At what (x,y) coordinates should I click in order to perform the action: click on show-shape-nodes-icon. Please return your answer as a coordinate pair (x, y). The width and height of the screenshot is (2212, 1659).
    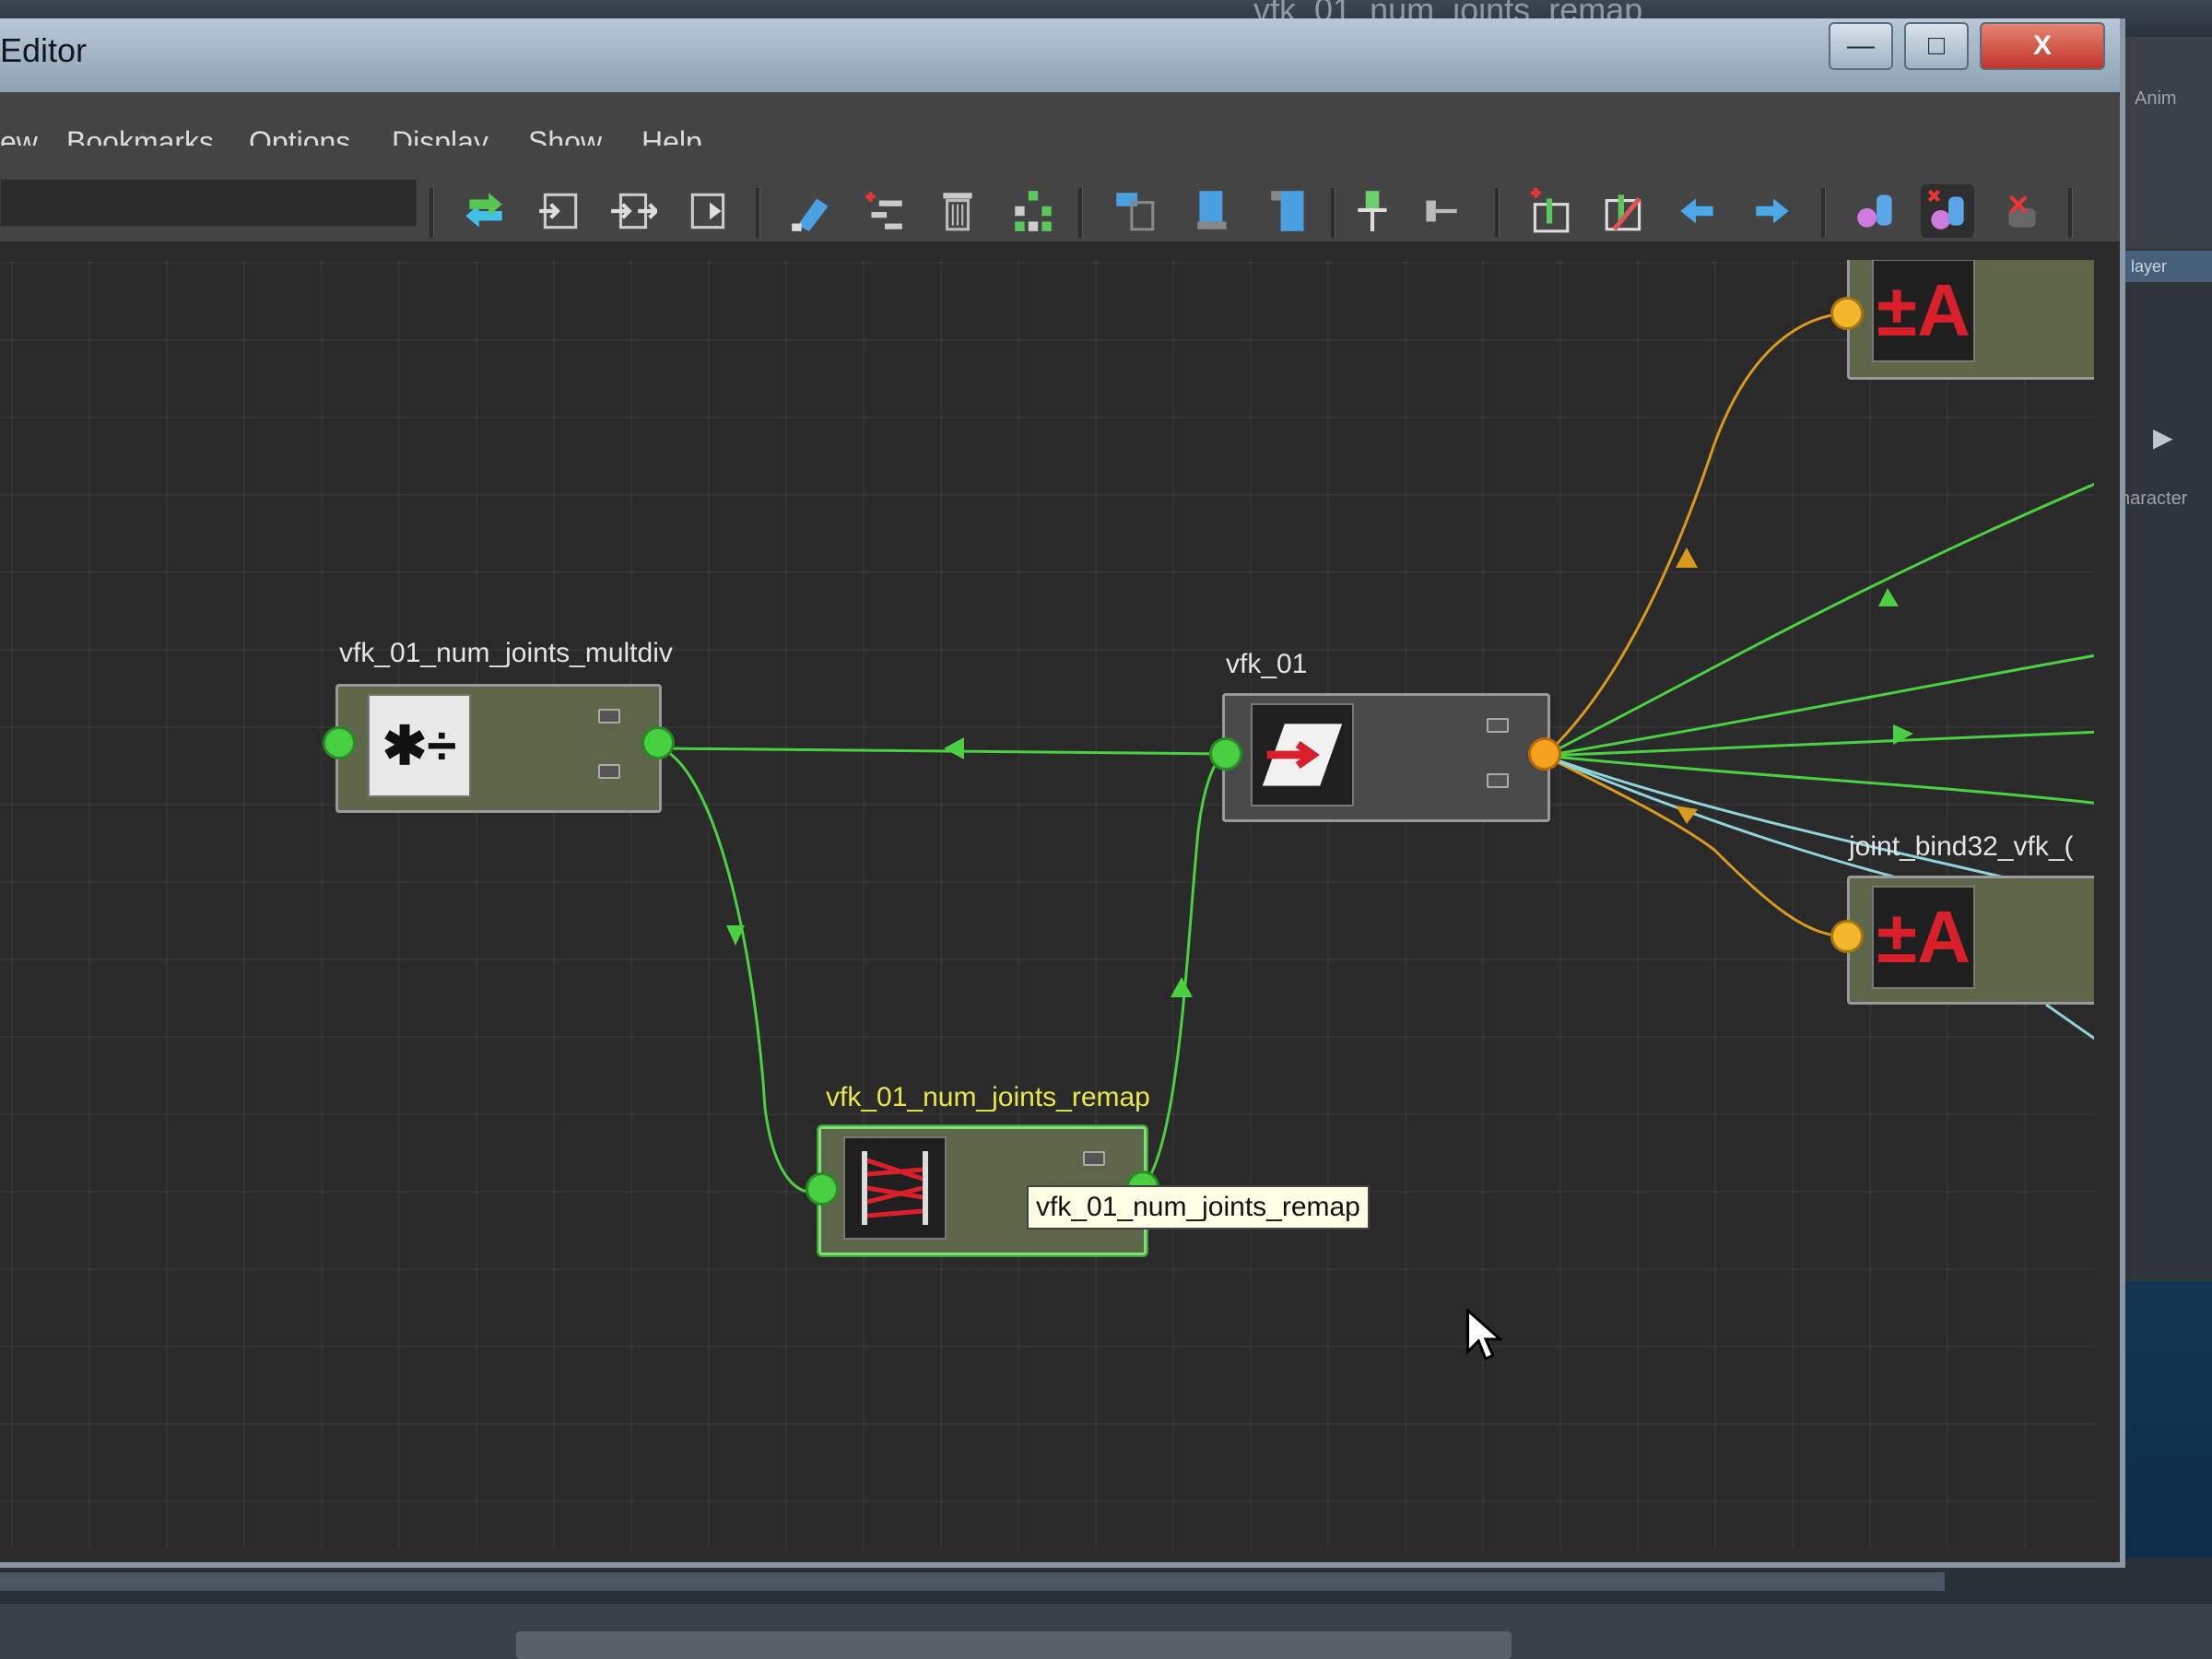
    Looking at the image, I should click on (1875, 211).